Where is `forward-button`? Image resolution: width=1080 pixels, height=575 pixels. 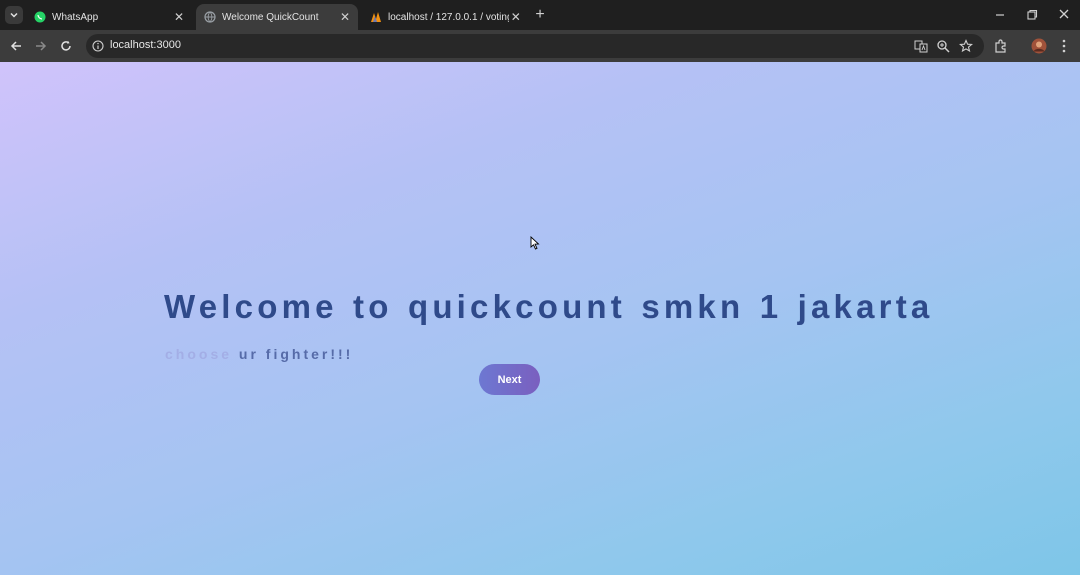
forward-button is located at coordinates (41, 46).